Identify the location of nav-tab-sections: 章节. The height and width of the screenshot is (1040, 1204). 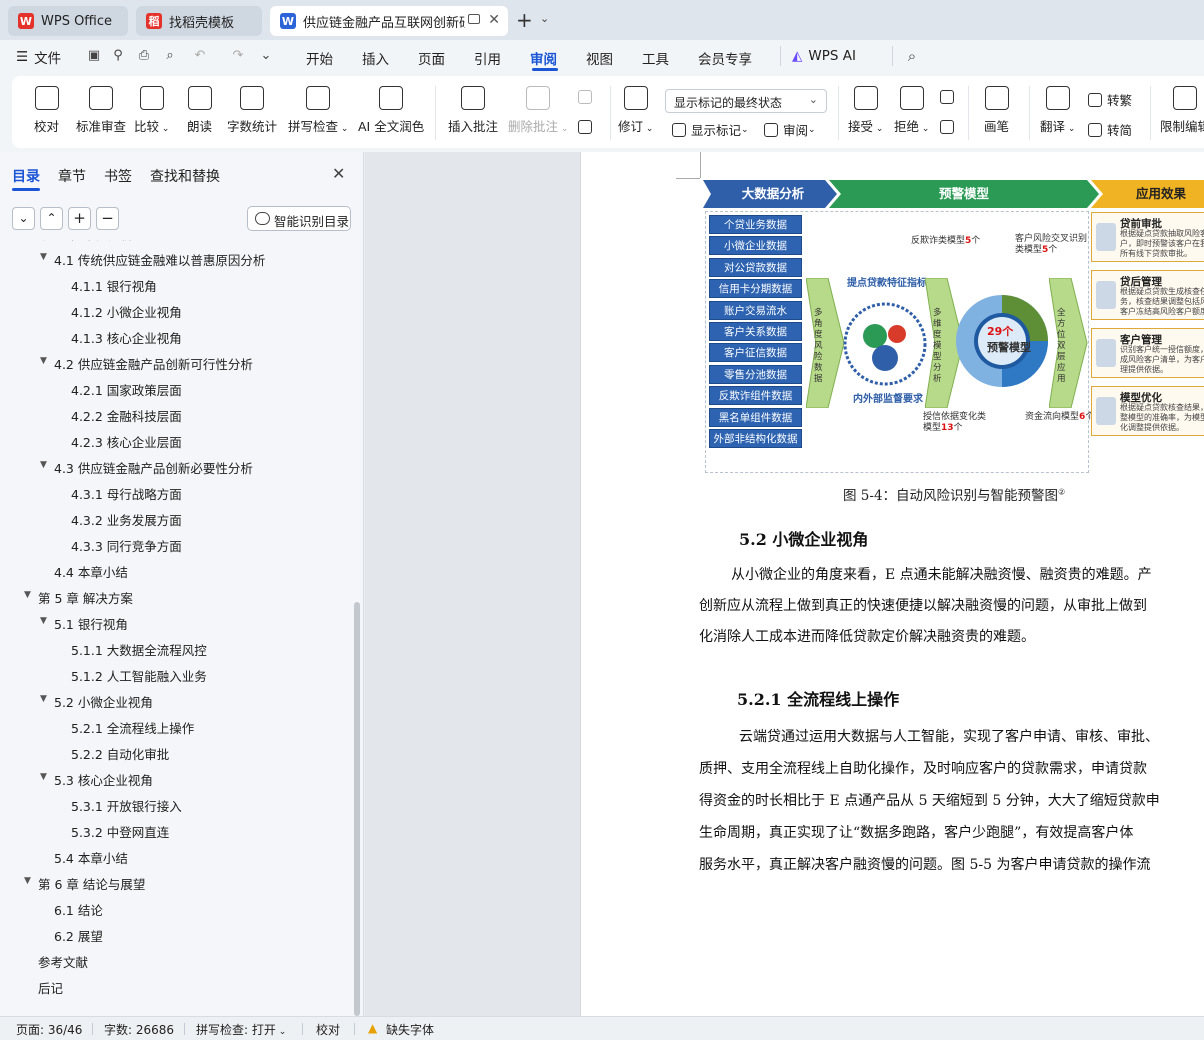
(72, 176).